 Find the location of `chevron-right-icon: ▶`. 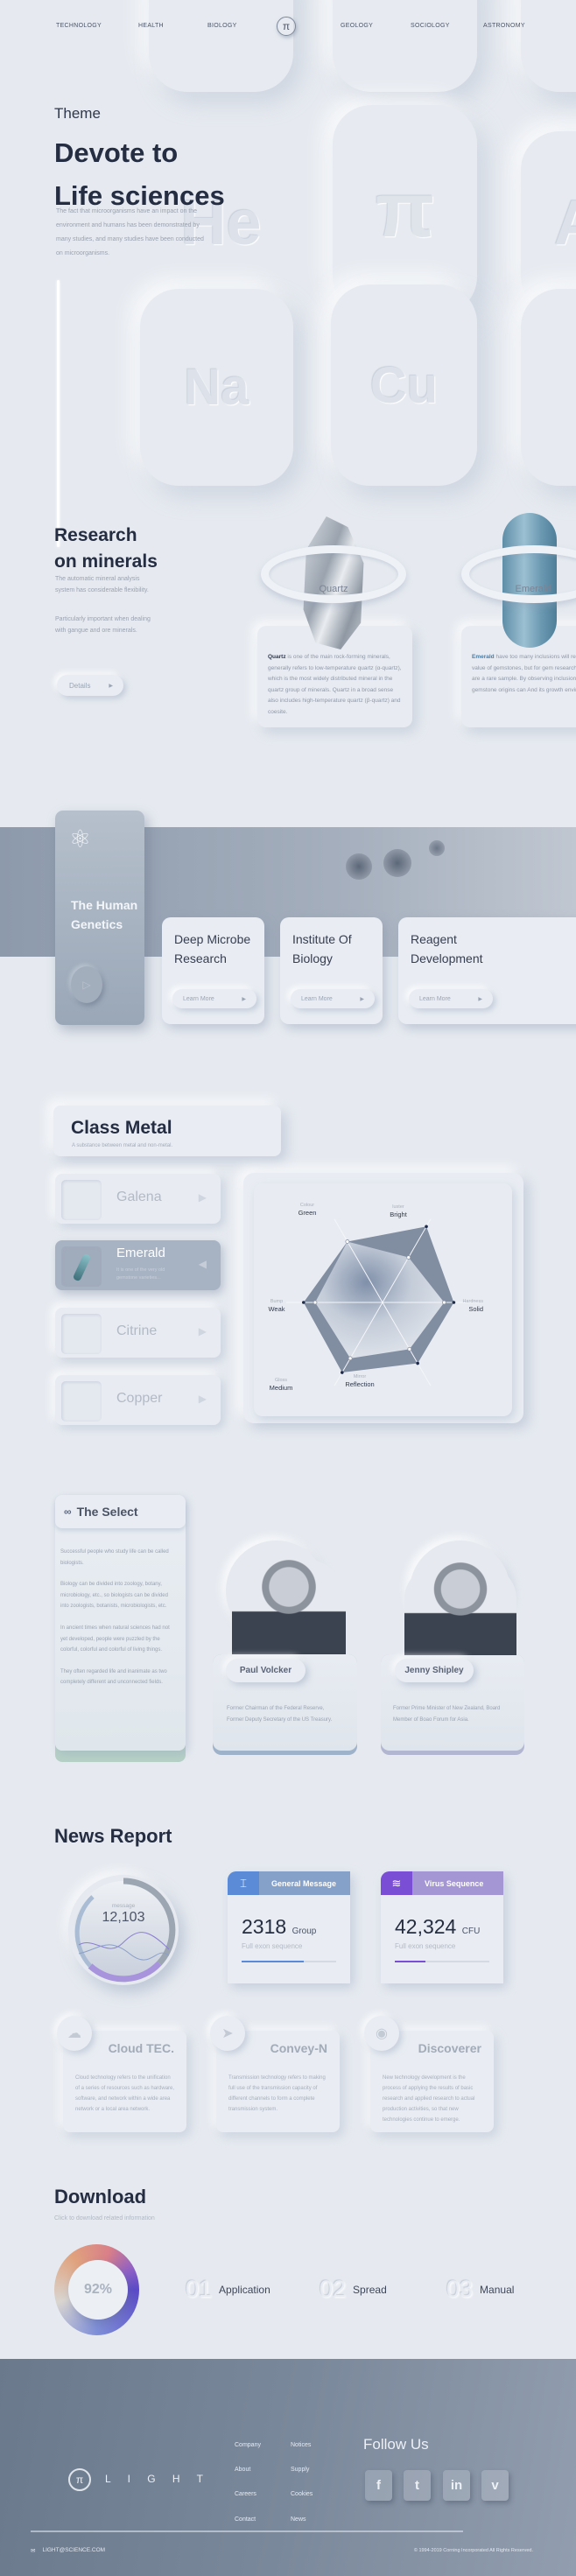

chevron-right-icon: ▶ is located at coordinates (202, 1197).